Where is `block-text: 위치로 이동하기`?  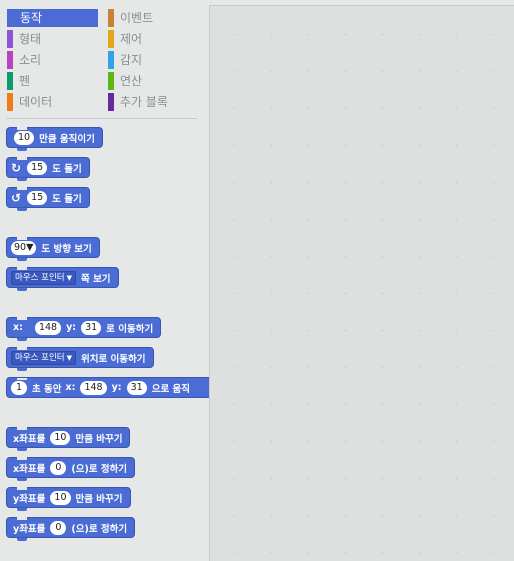
block-text: 위치로 이동하기 is located at coordinates (113, 359).